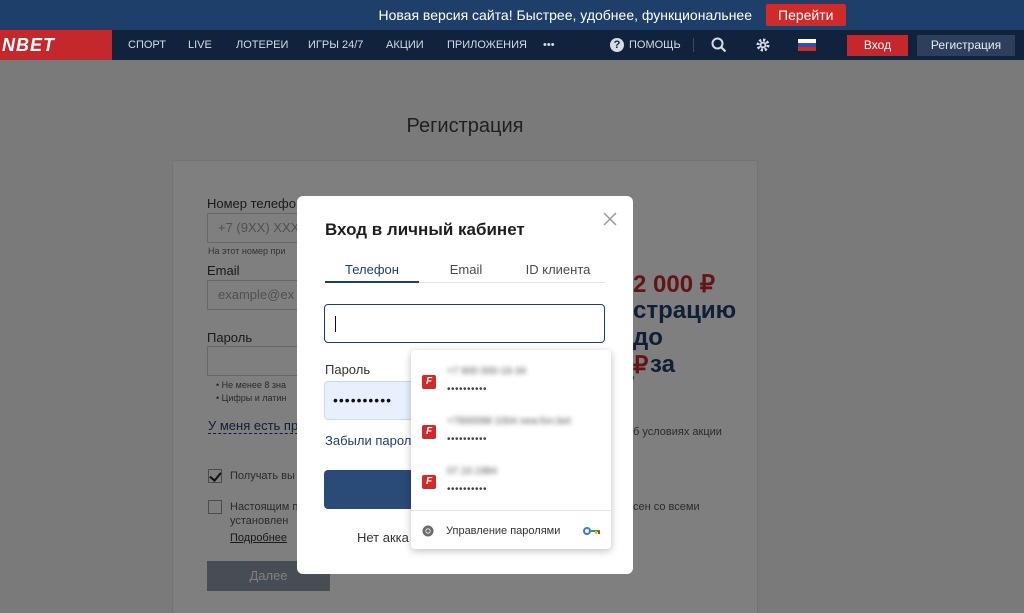  I want to click on active-tab-indicator, so click(372, 282).